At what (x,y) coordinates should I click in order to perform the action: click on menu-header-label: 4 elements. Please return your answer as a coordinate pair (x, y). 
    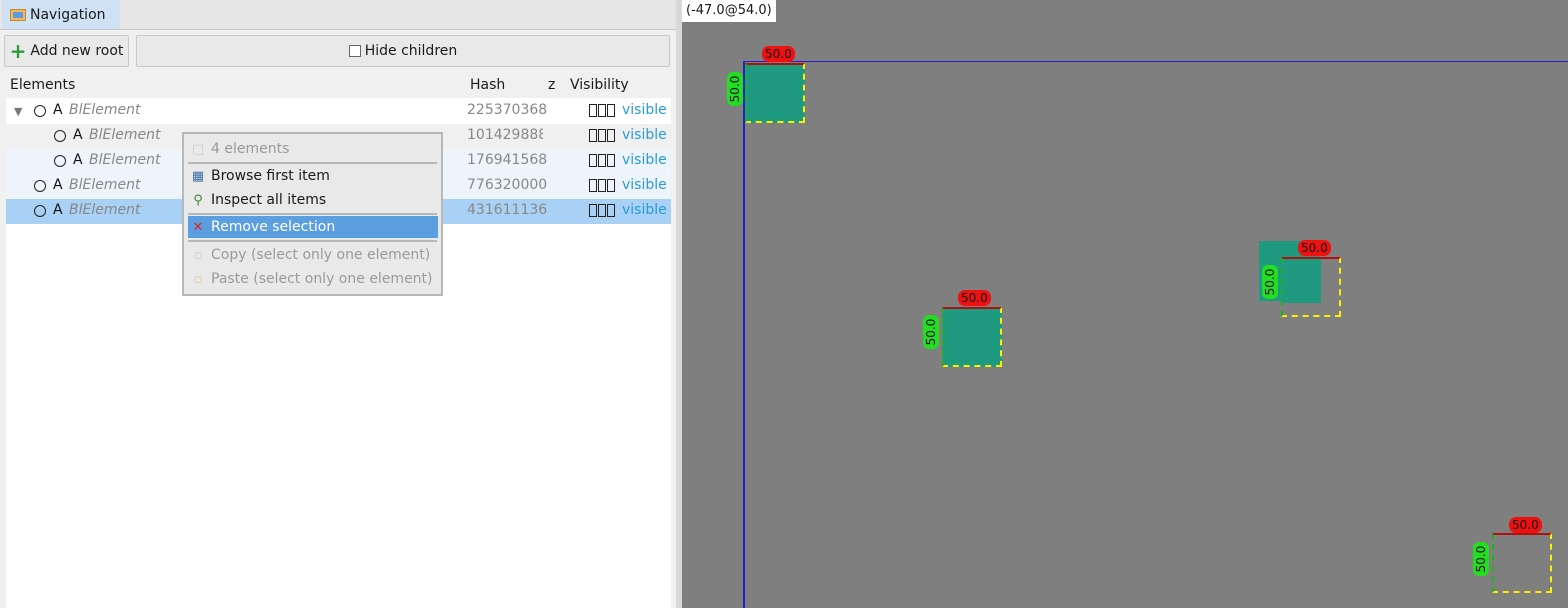
    Looking at the image, I should click on (250, 149).